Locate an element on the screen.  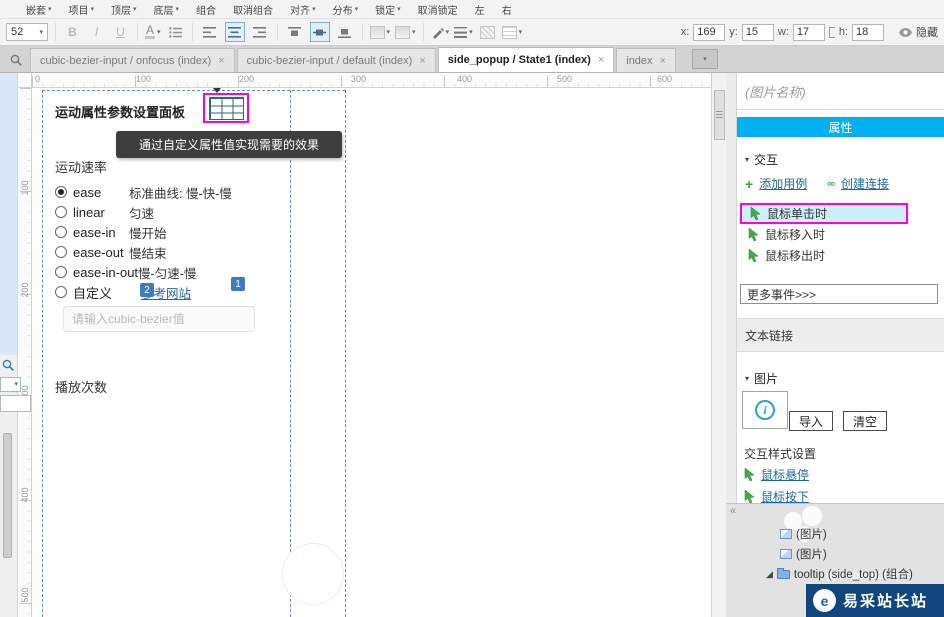
cursor-icon is located at coordinates (749, 496).